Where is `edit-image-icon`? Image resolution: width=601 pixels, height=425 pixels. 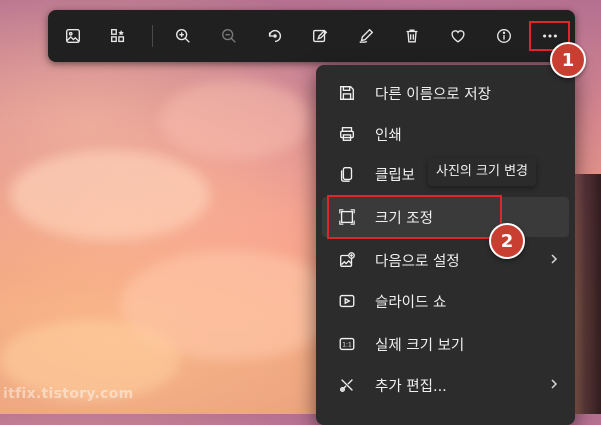
edit-image-icon is located at coordinates (320, 36).